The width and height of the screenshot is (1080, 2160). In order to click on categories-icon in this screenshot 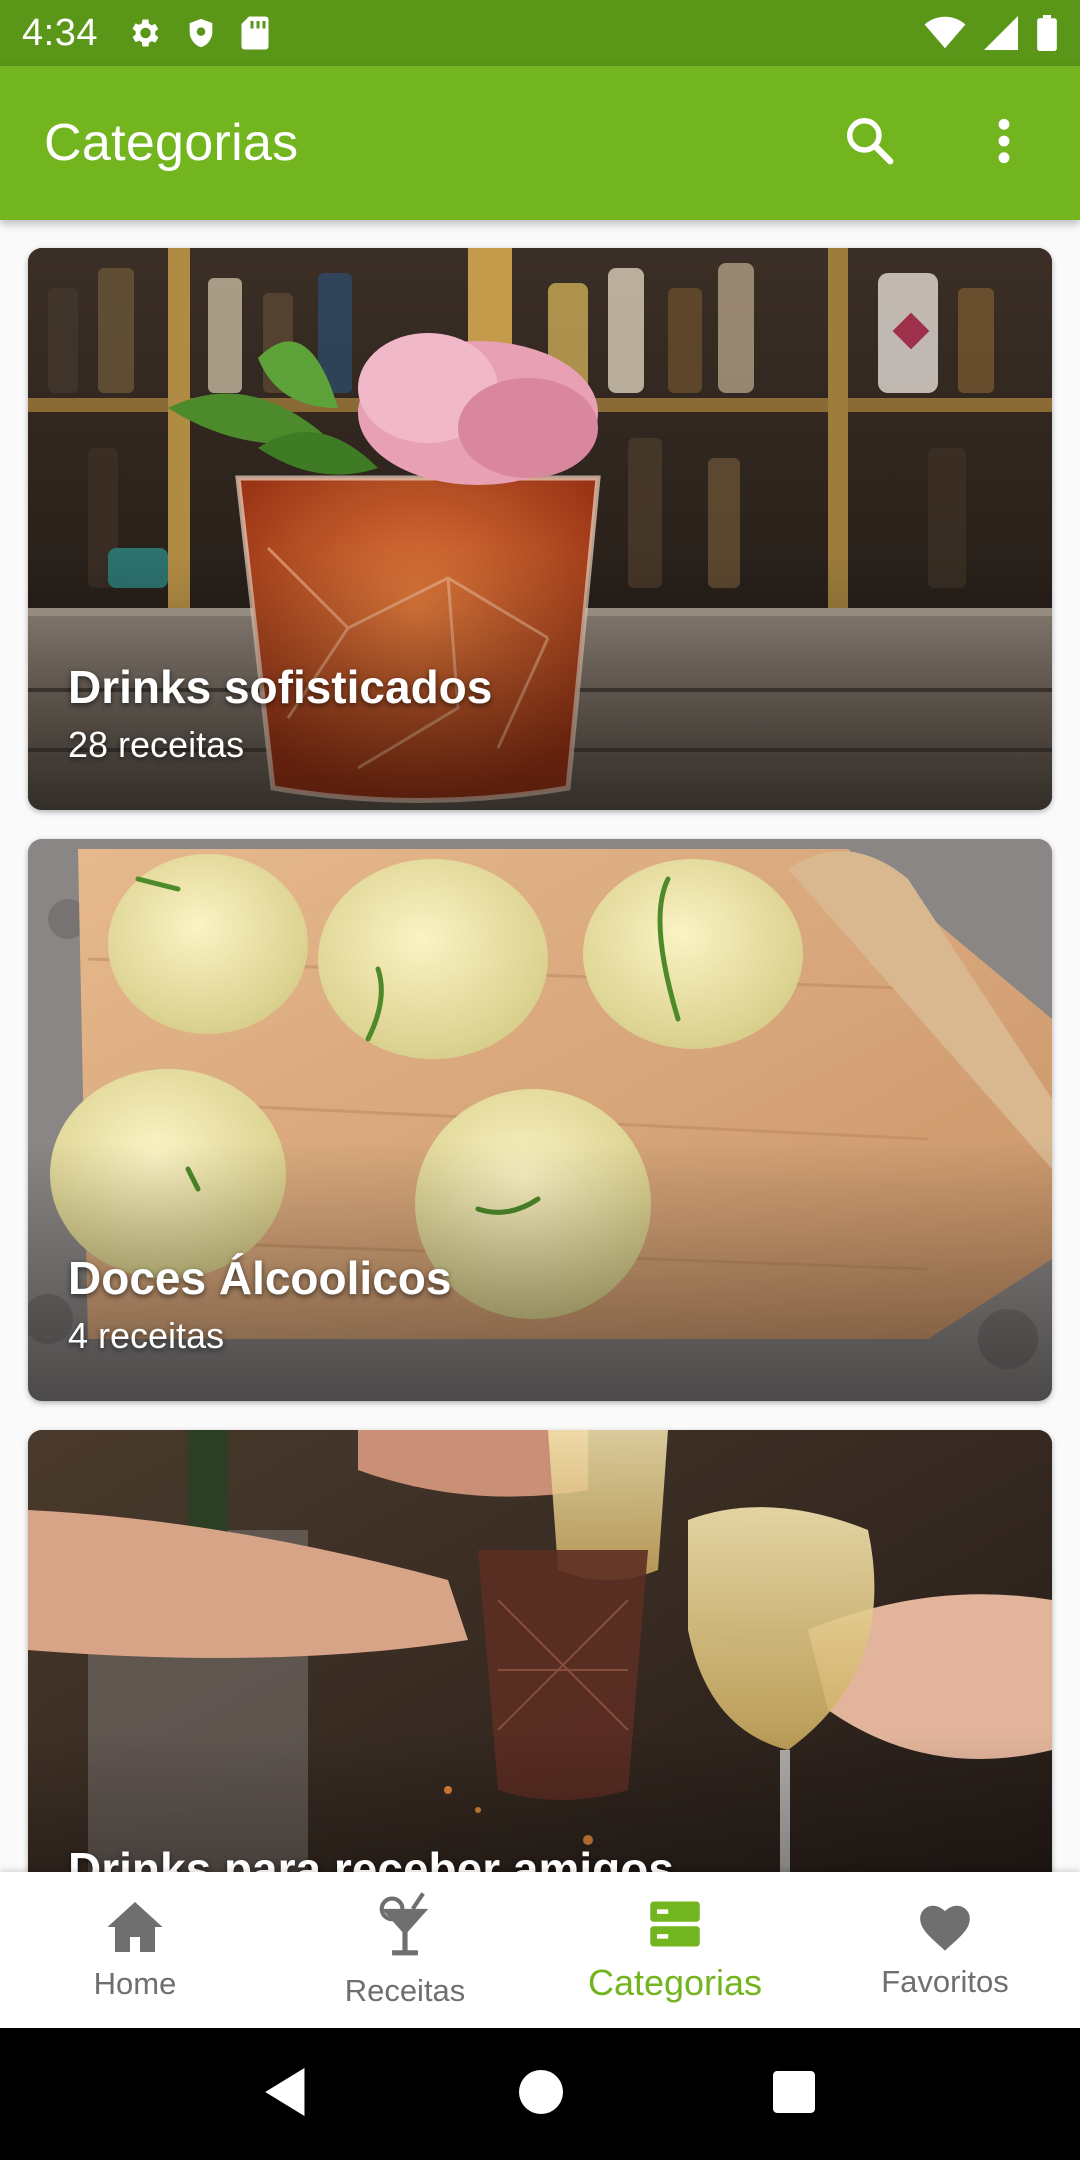, I will do `click(675, 1926)`.